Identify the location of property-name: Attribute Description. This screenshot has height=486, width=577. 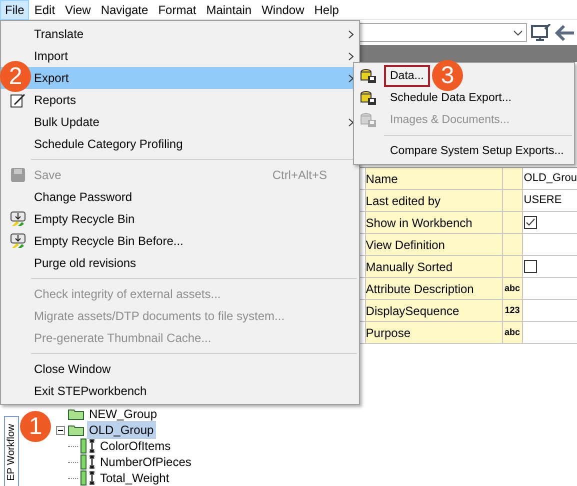
(434, 288).